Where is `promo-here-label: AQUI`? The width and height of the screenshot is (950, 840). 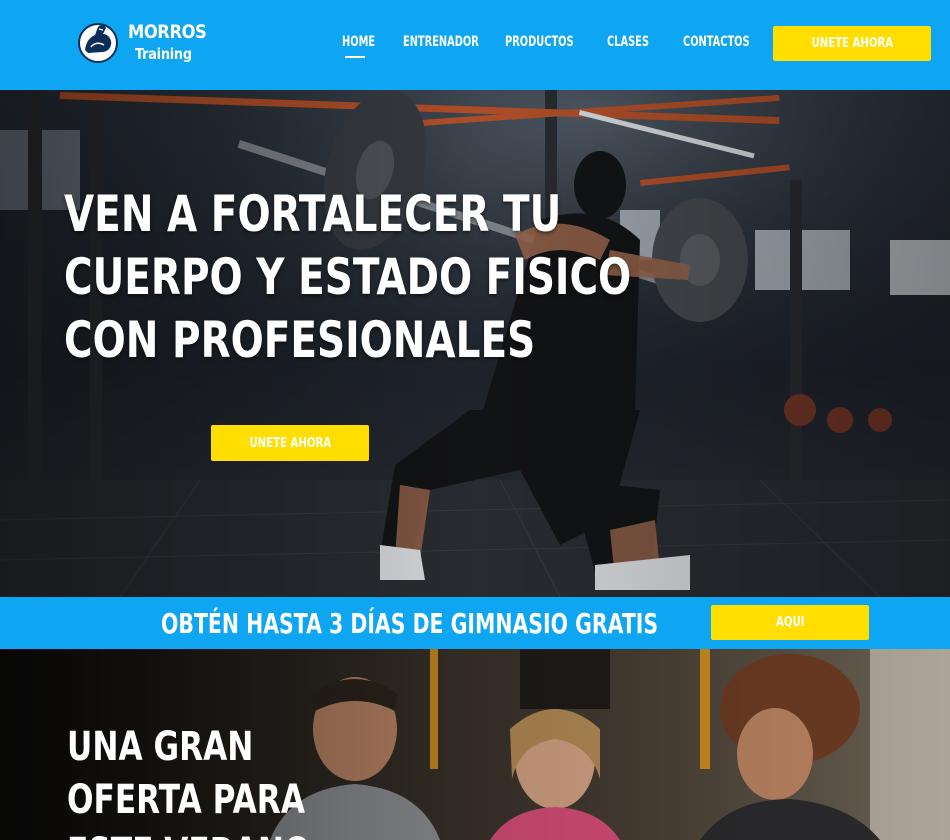
promo-here-label: AQUI is located at coordinates (790, 622).